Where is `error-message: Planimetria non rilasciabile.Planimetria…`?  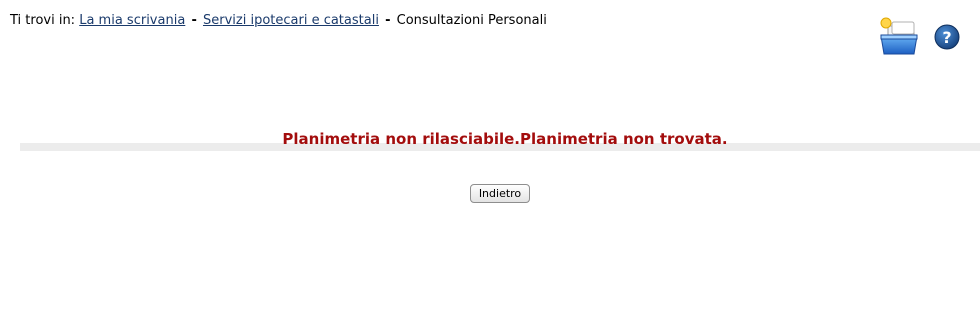
error-message: Planimetria non rilasciabile.Planimetria… is located at coordinates (505, 139).